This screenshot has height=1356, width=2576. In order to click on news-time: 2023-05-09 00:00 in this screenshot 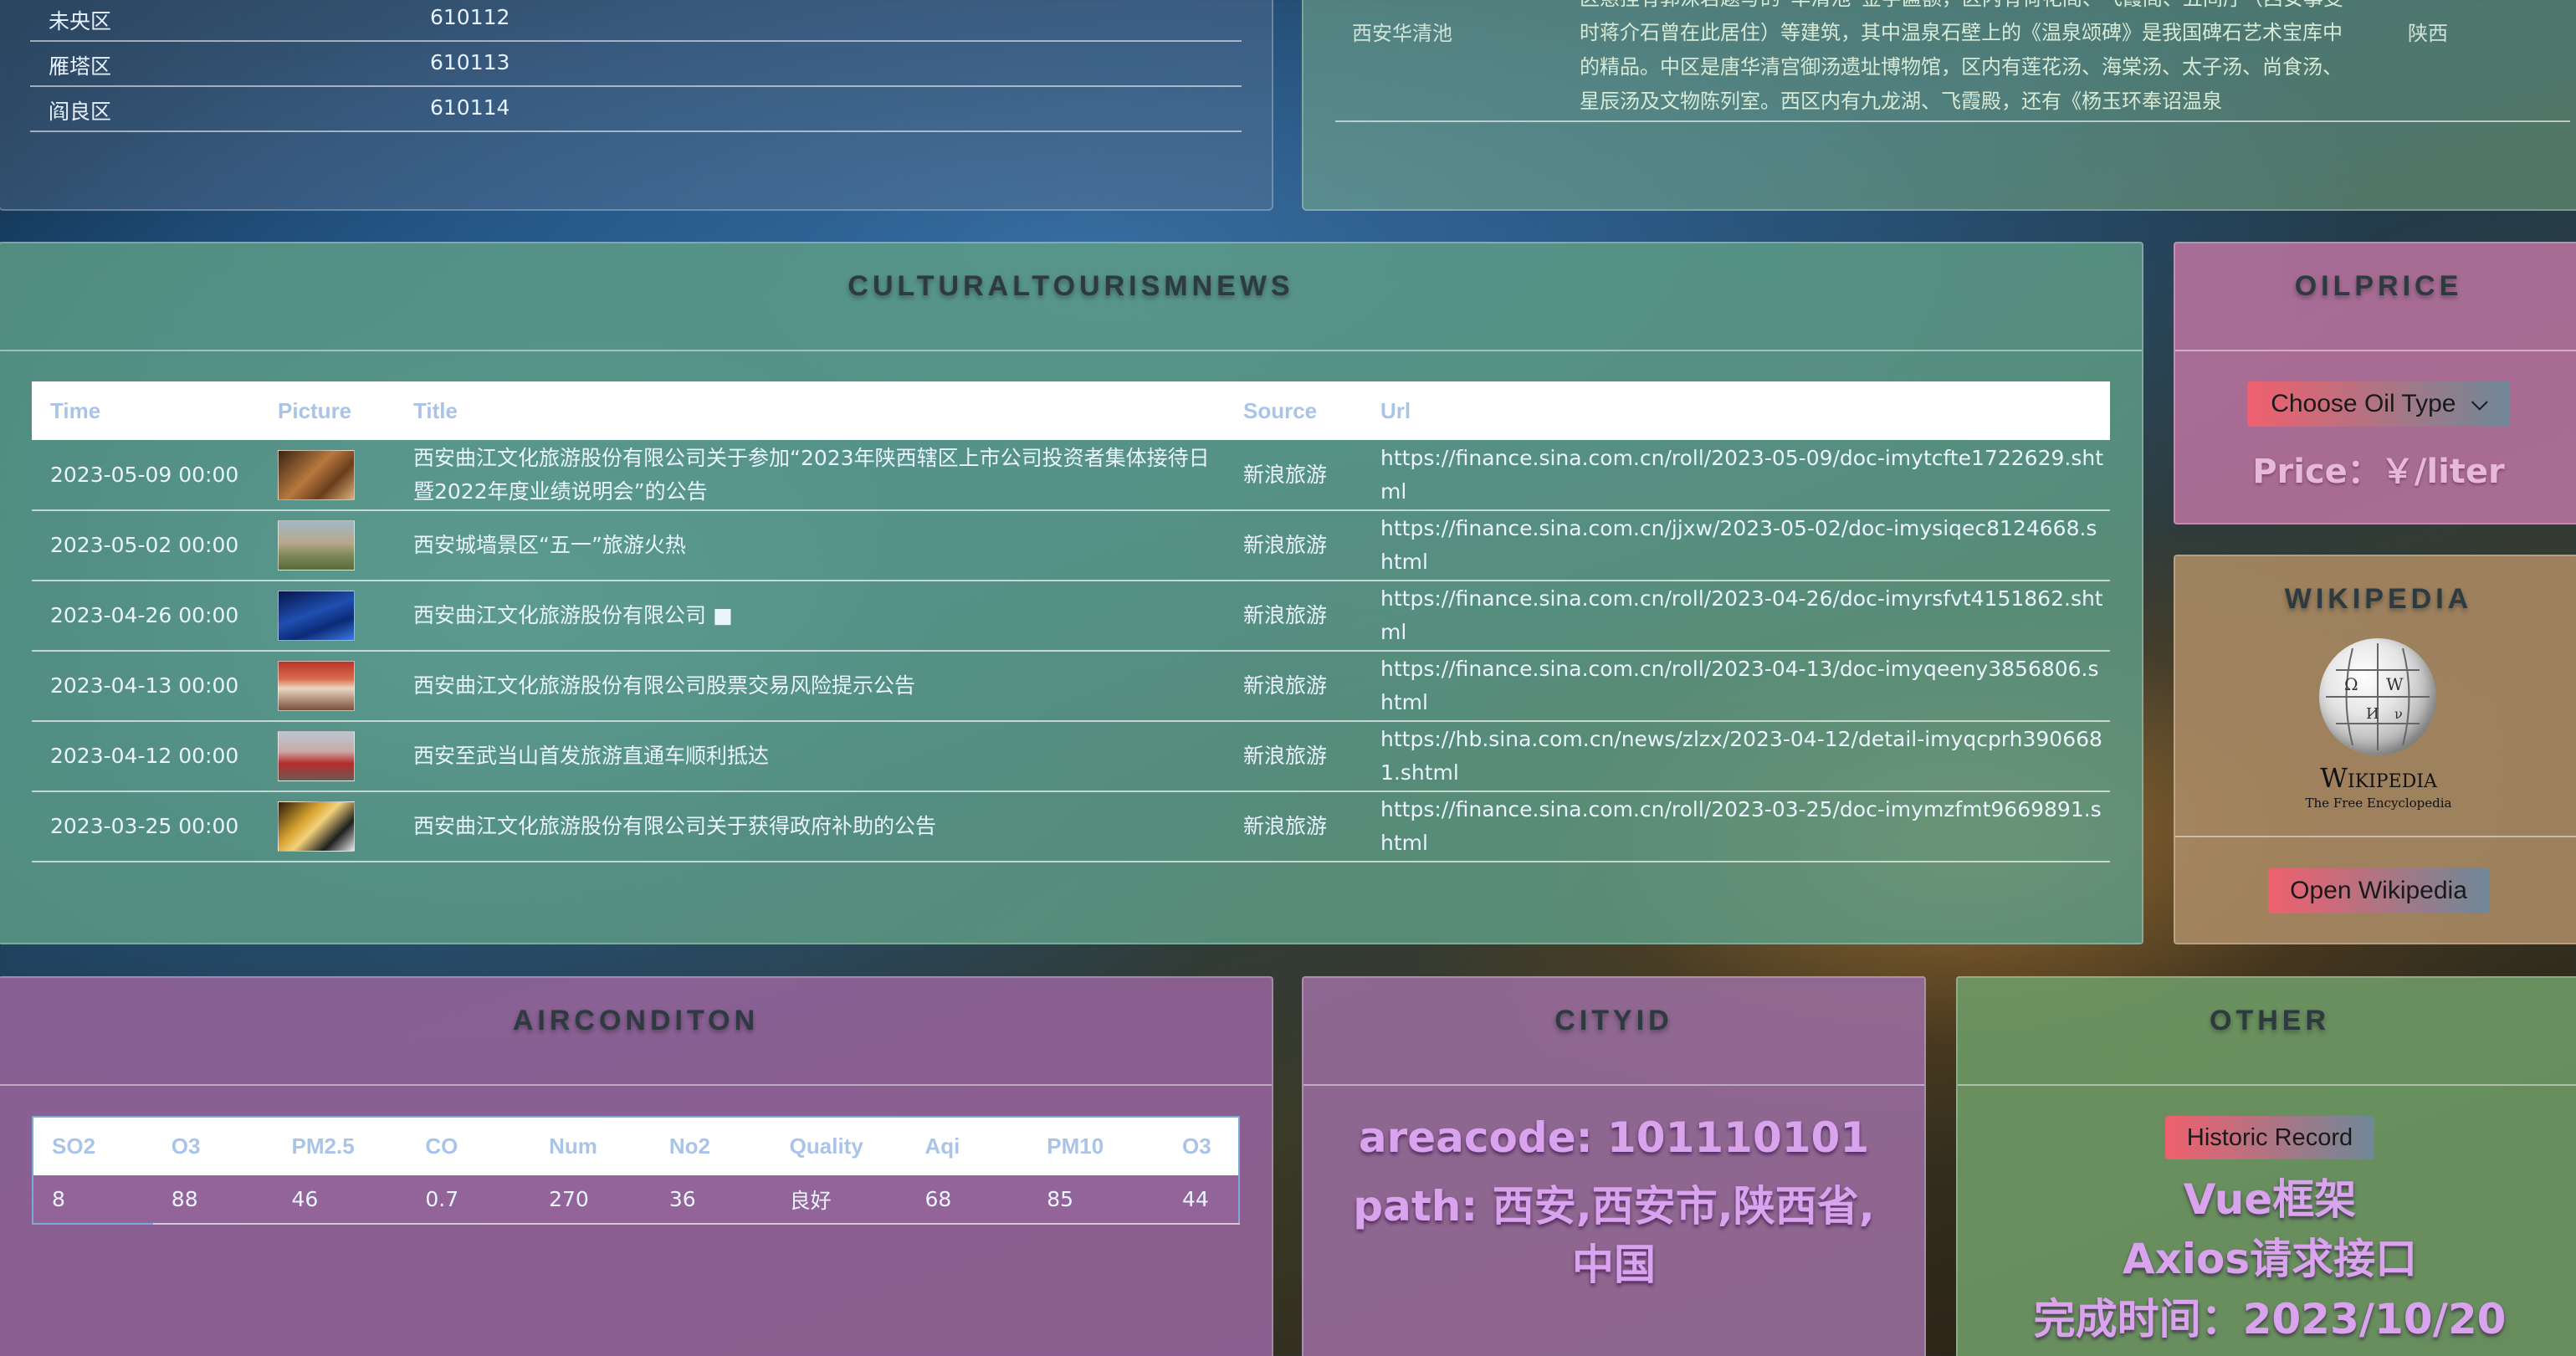, I will do `click(146, 475)`.